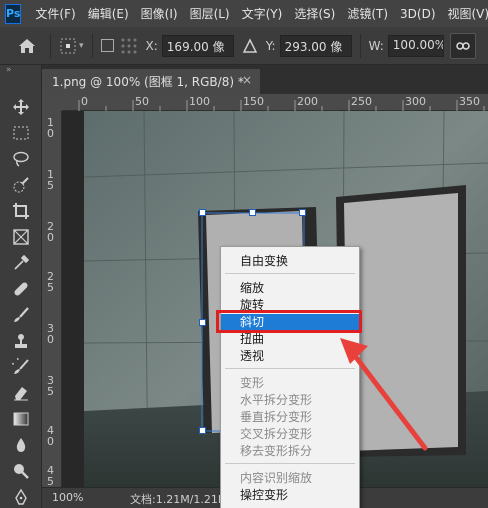  Describe the element at coordinates (55, 13) in the screenshot. I see `menu-file: 文件(F)` at that location.